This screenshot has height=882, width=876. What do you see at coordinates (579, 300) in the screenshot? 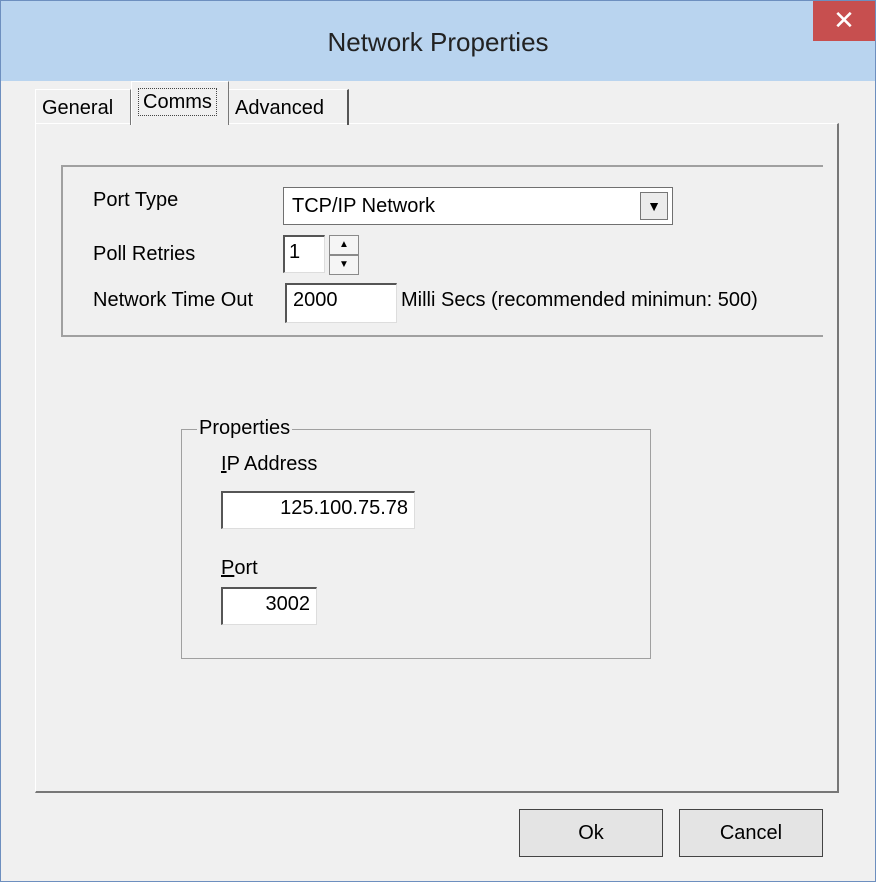
I see `timeout-unit-label: Milli Secs (recommended minimun: 500)` at bounding box center [579, 300].